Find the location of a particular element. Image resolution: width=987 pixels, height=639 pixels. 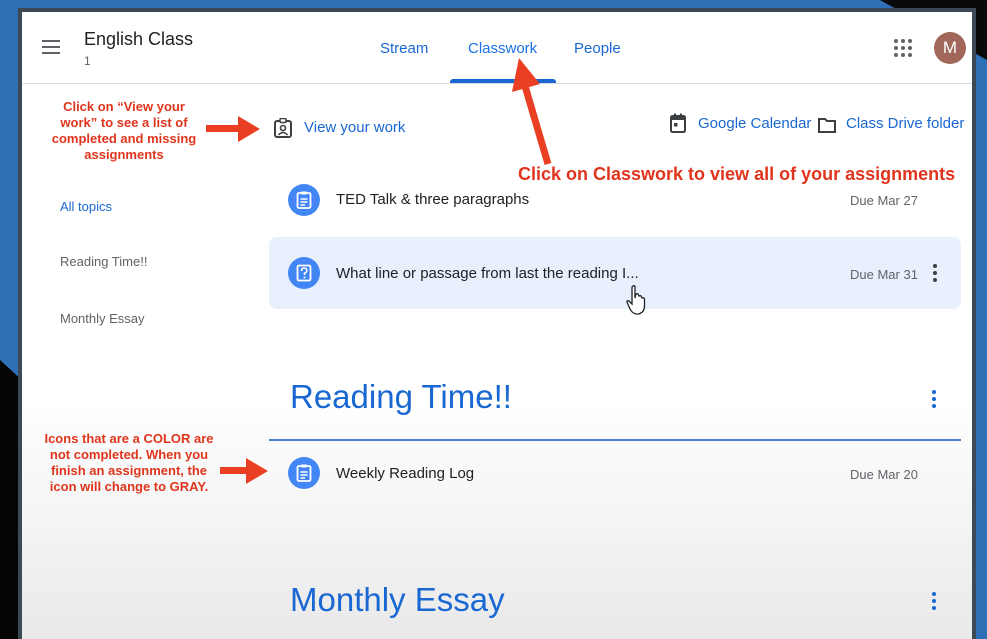

assignment-due-date: Due Mar 31 is located at coordinates (884, 274).